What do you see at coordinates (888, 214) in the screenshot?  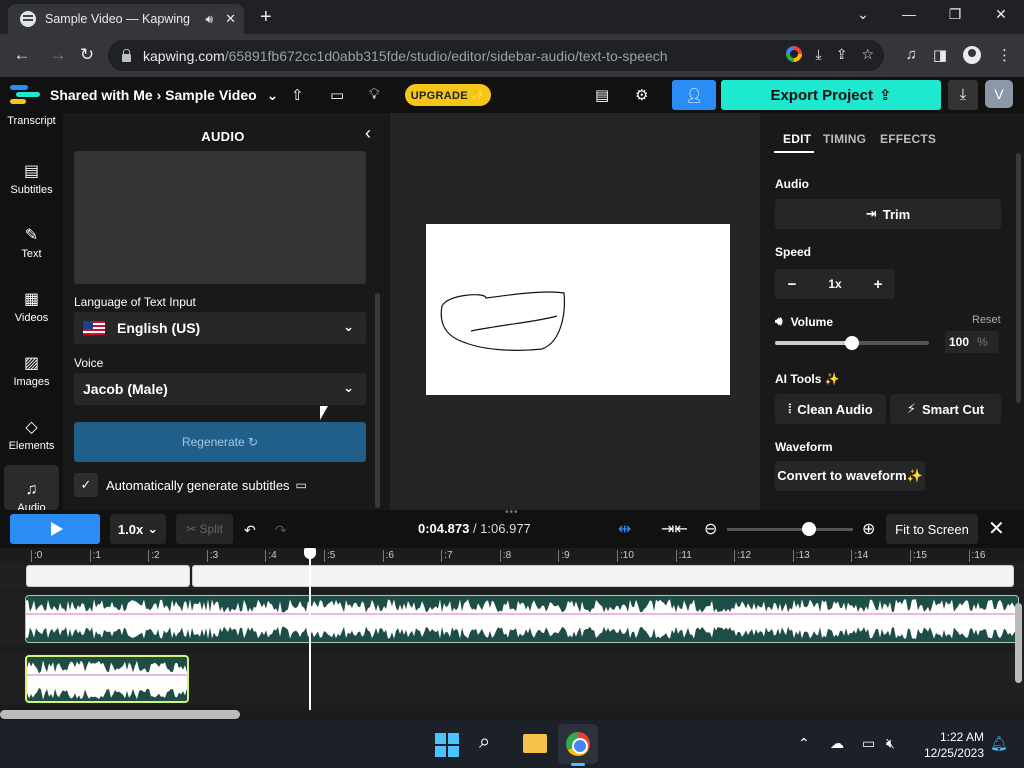 I see `trim-button: ⇥ Trim` at bounding box center [888, 214].